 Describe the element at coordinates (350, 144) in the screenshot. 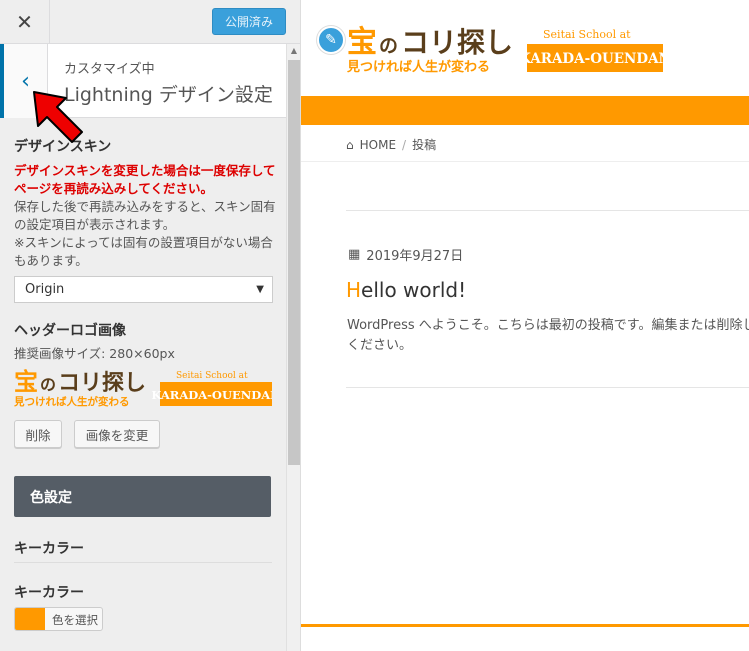

I see `home-icon: ⌂` at that location.